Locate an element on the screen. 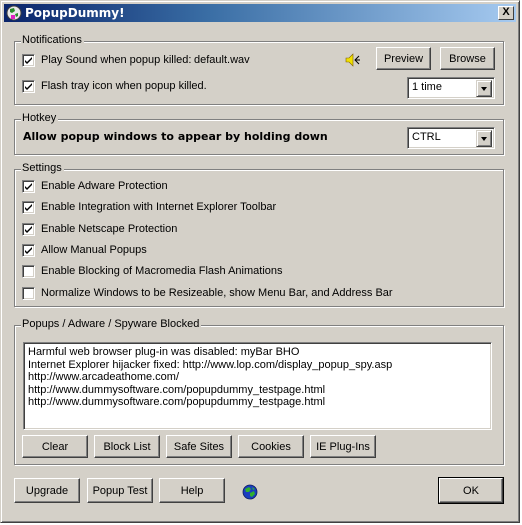 The width and height of the screenshot is (522, 525). clear-button: Clear is located at coordinates (55, 446).